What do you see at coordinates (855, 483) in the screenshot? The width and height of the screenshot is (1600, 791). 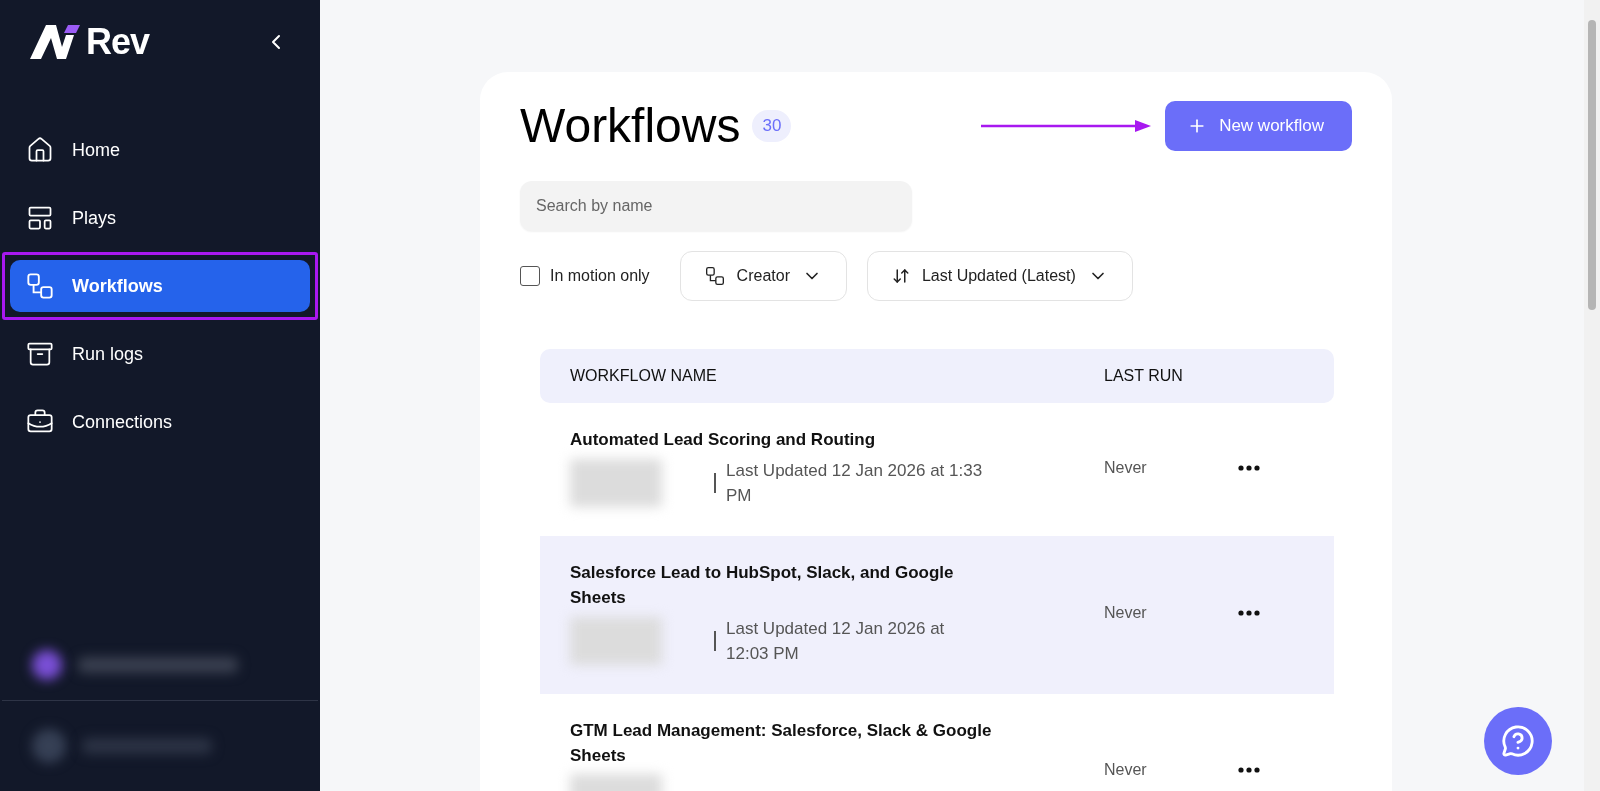 I see `last-updated: Last Updated 12 Jan 2026 at 1:33 PM` at bounding box center [855, 483].